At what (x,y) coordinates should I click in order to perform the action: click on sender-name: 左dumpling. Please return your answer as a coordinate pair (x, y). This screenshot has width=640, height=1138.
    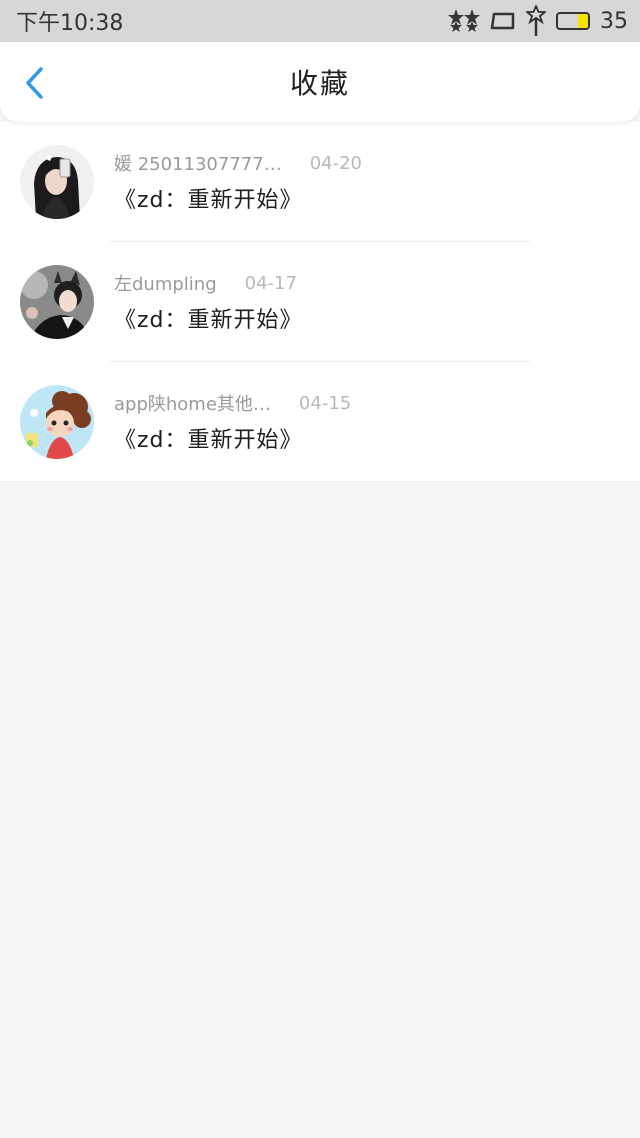
    Looking at the image, I should click on (165, 284).